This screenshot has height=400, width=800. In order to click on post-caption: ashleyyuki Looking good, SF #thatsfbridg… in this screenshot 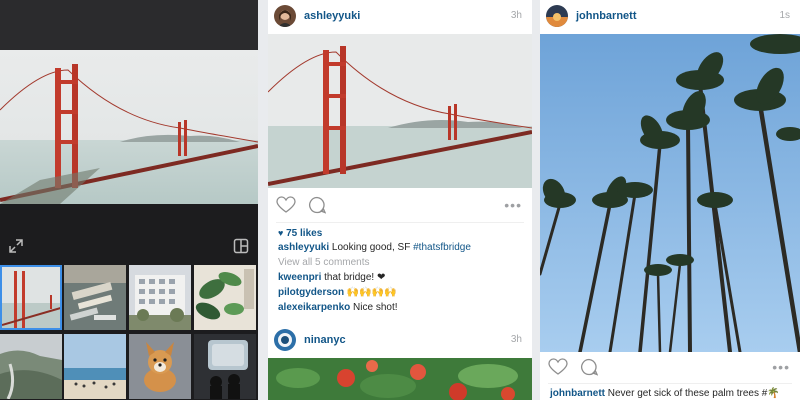, I will do `click(374, 247)`.